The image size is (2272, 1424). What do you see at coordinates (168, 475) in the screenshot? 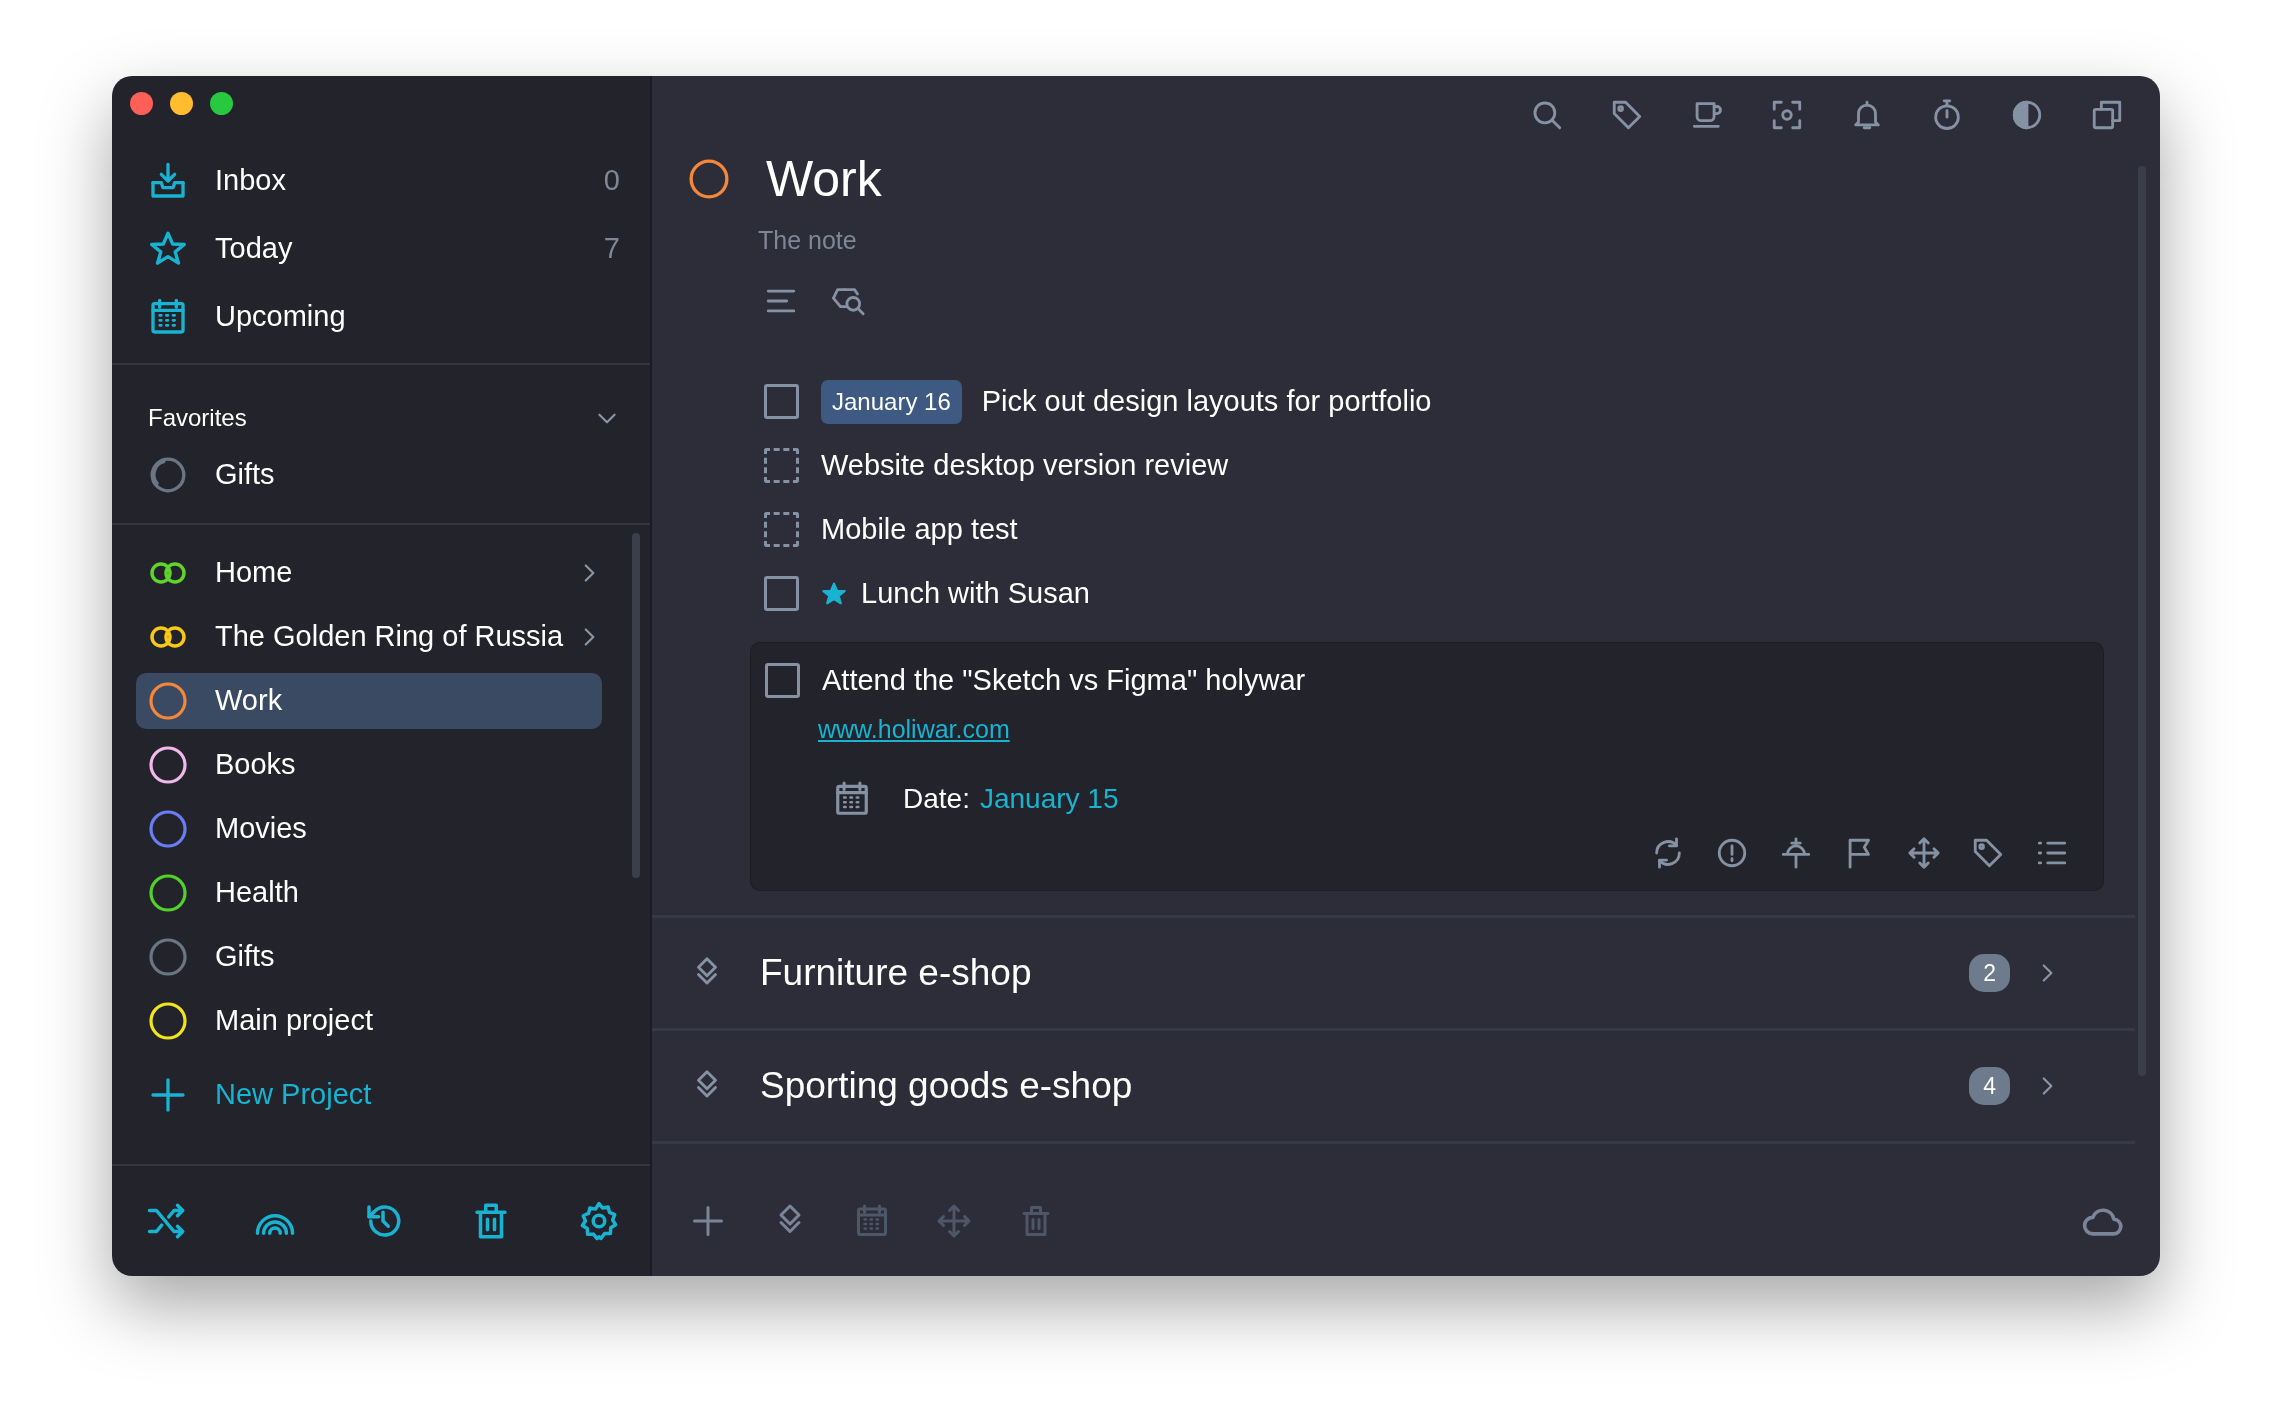
I see `progress-circle-icon` at bounding box center [168, 475].